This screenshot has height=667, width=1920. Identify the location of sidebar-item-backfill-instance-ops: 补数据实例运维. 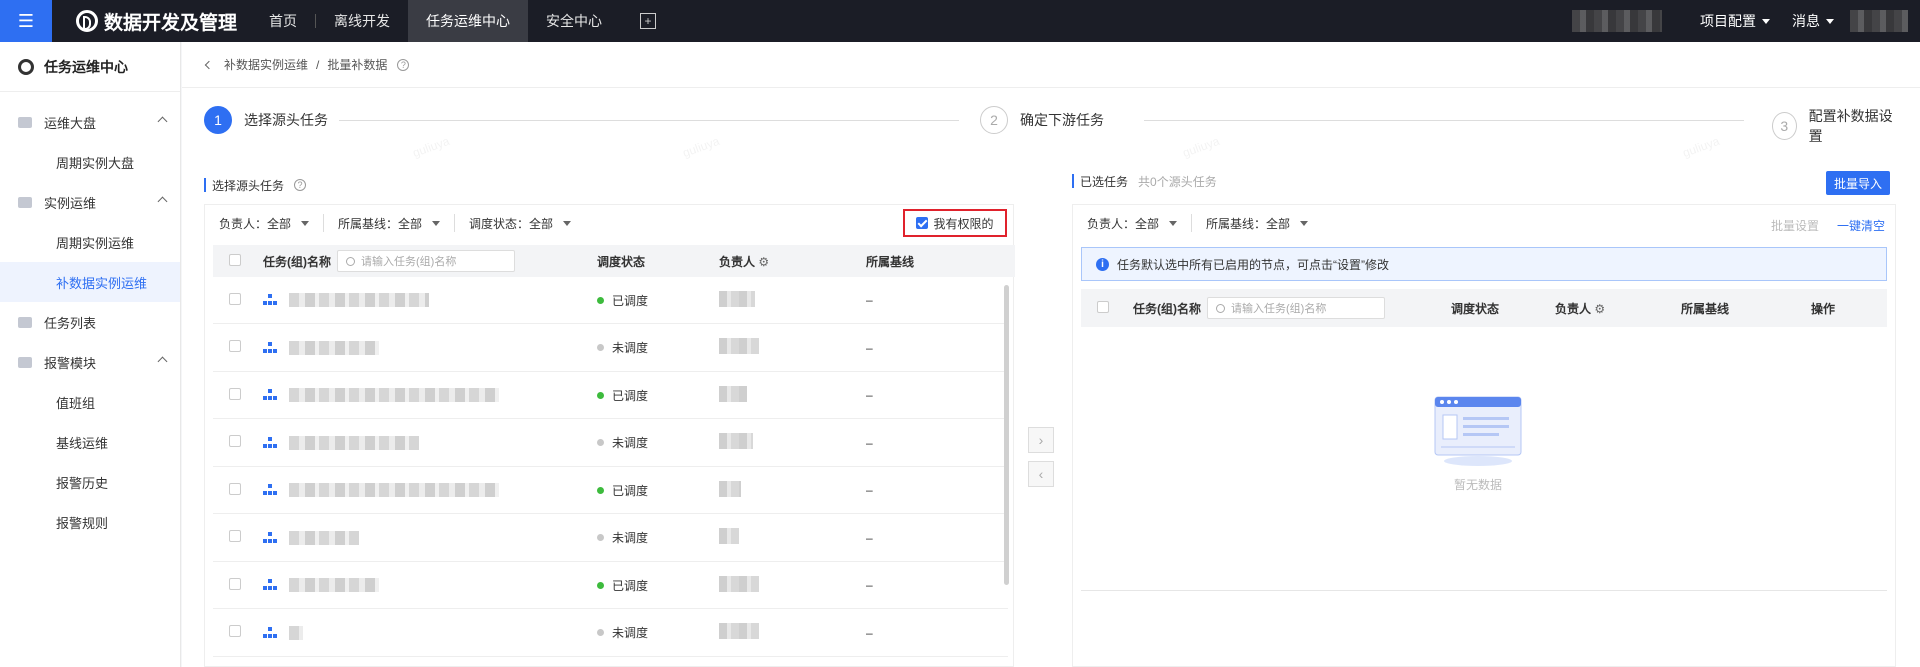
(90, 282).